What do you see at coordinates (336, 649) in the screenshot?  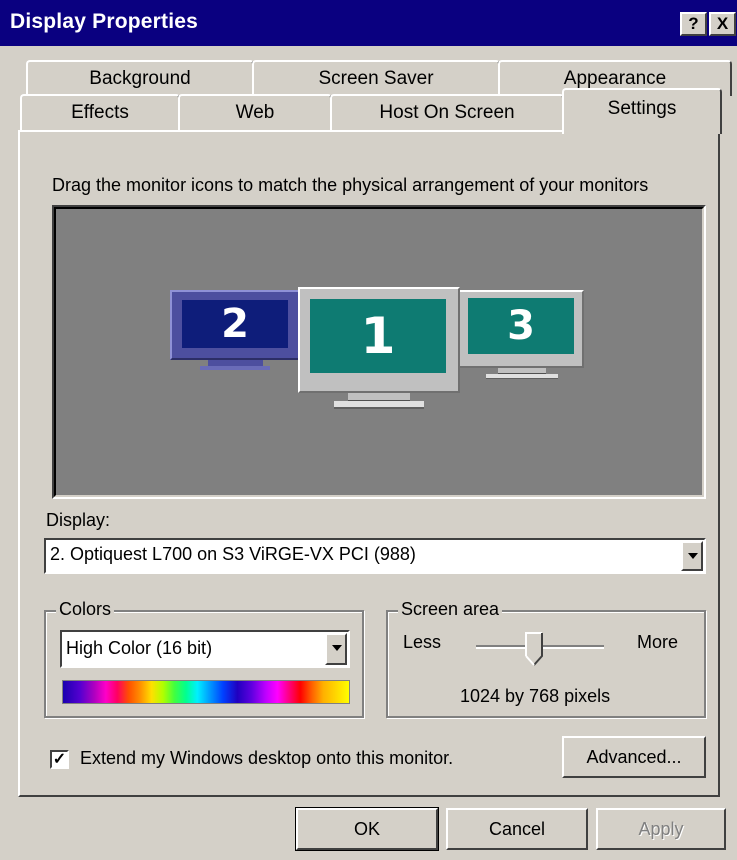 I see `colors-dropdown-arrow-icon` at bounding box center [336, 649].